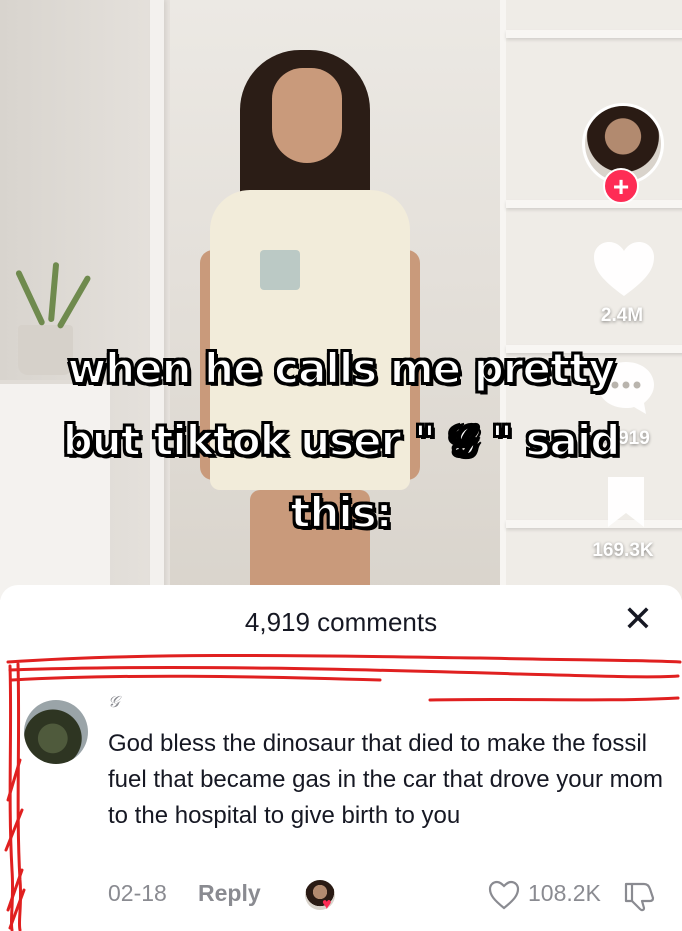 The height and width of the screenshot is (931, 682). I want to click on comment-date: 02-18, so click(137, 893).